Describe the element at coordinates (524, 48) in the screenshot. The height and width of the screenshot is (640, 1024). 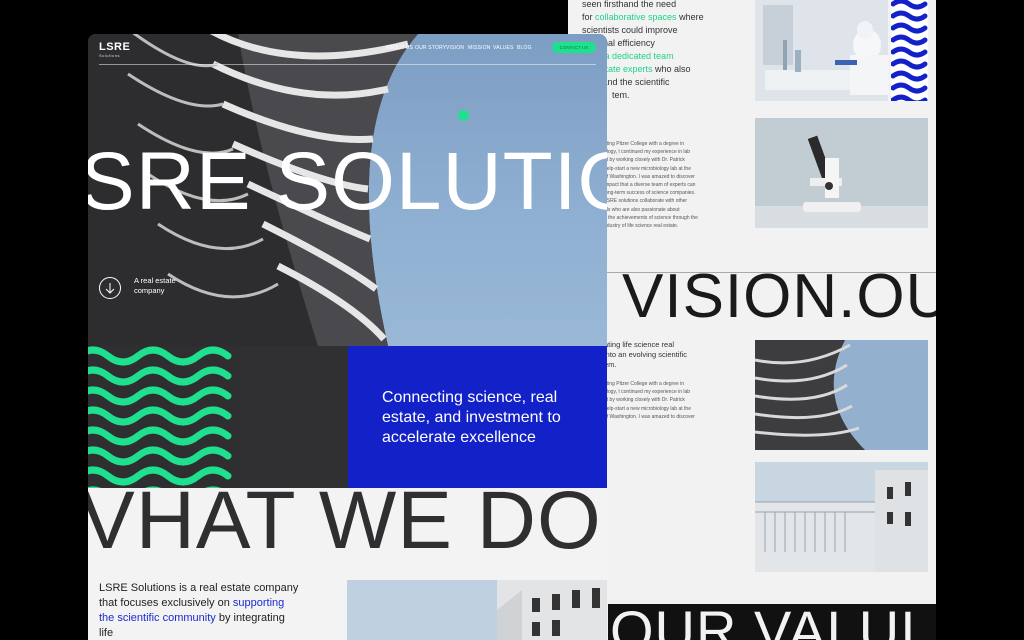
I see `nav-blog: BLOG` at that location.